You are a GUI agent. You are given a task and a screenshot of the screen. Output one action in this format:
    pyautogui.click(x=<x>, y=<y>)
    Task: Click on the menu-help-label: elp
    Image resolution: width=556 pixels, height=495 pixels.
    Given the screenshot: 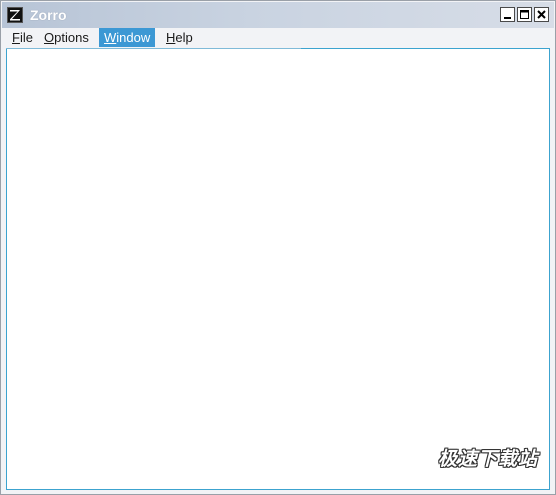 What is the action you would take?
    pyautogui.click(x=184, y=37)
    